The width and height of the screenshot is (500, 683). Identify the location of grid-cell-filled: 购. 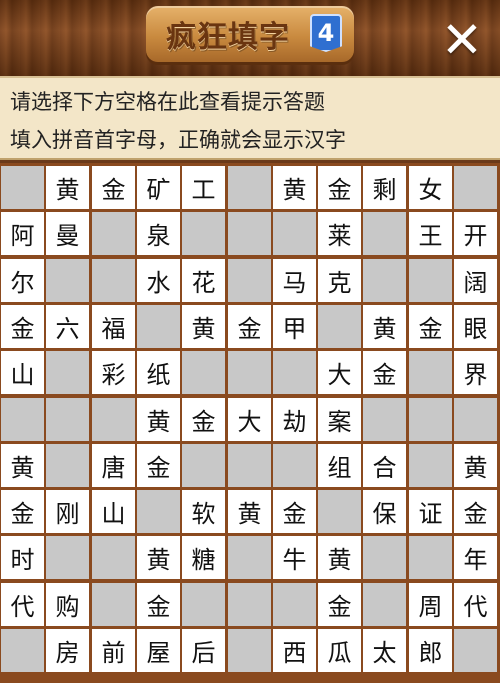
(67, 604).